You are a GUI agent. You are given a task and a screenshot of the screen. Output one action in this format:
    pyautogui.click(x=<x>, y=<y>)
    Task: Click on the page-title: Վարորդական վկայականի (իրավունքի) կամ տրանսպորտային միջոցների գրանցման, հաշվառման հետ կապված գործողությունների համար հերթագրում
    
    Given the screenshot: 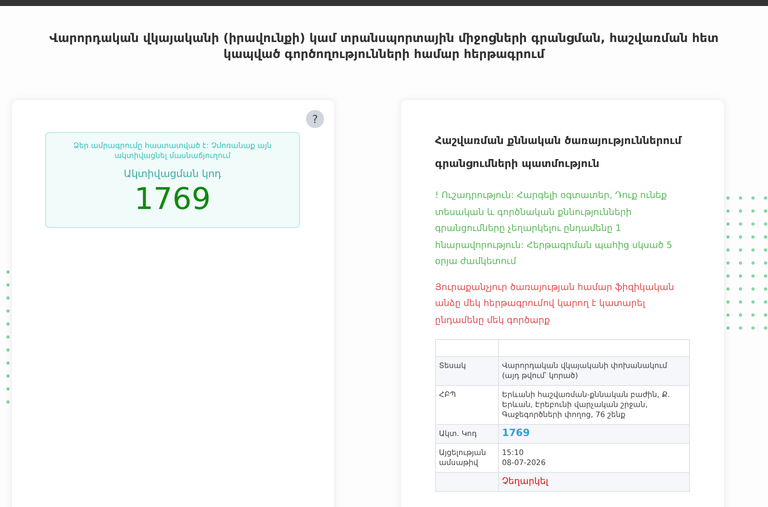 What is the action you would take?
    pyautogui.click(x=384, y=46)
    